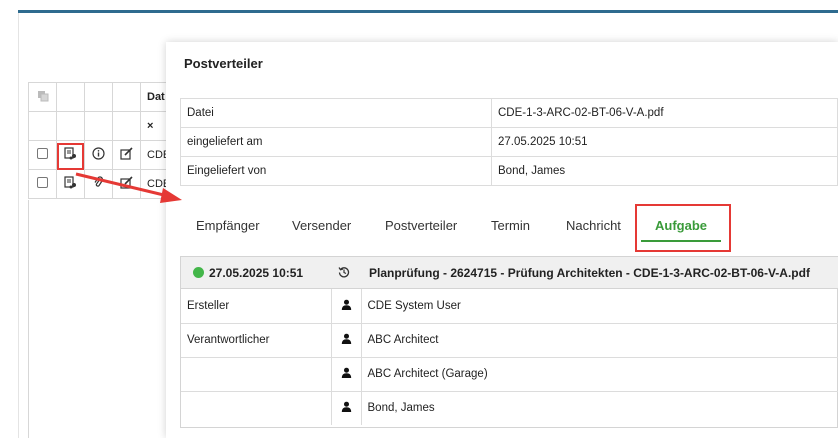 This screenshot has height=438, width=838. What do you see at coordinates (336, 171) in the screenshot?
I see `info-label: Eingeliefert von` at bounding box center [336, 171].